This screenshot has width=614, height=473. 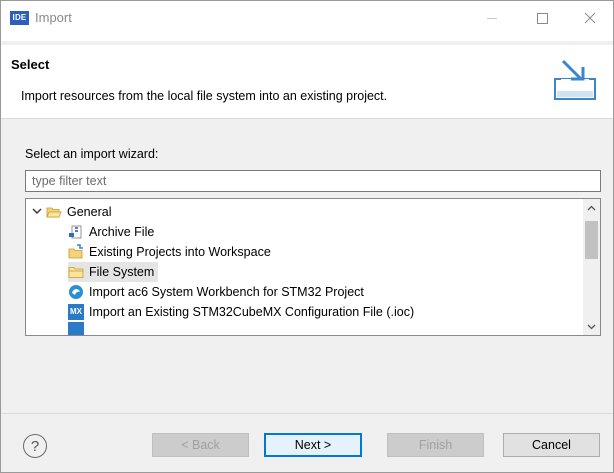 I want to click on minimize-icon, so click(x=492, y=18).